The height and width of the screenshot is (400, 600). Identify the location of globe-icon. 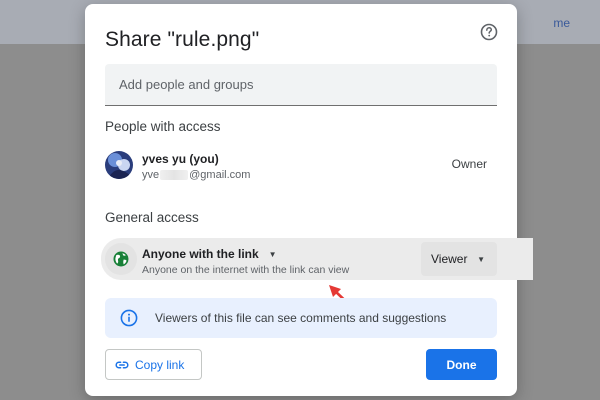
(121, 259).